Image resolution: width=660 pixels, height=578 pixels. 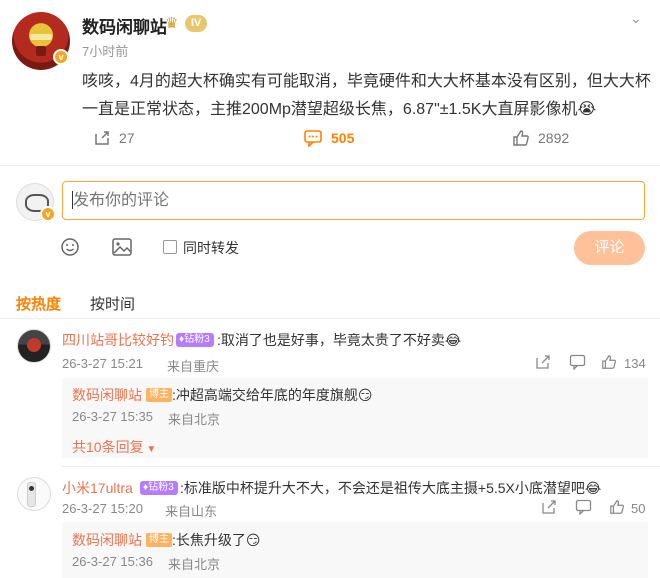 What do you see at coordinates (216, 540) in the screenshot?
I see `reply-text: :长焦升级了😏` at bounding box center [216, 540].